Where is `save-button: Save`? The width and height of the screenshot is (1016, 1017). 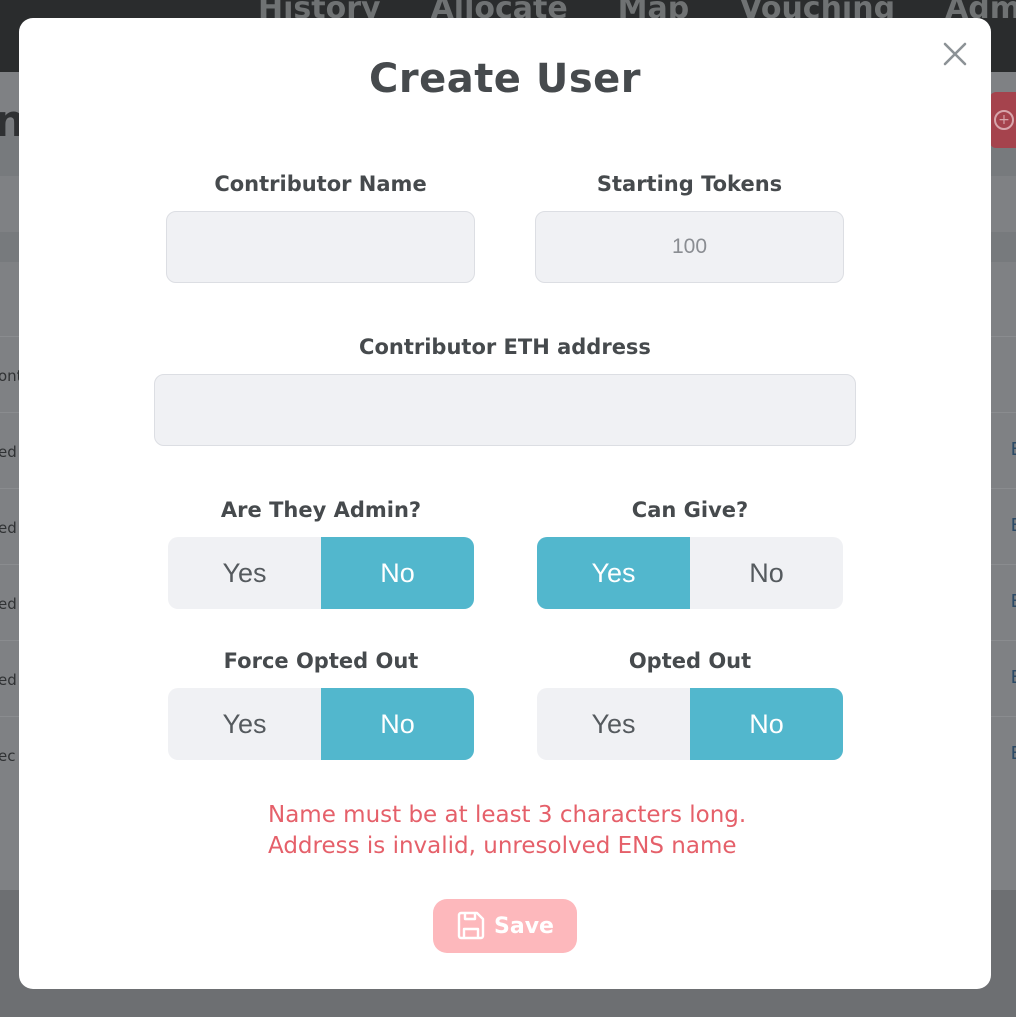
save-button: Save is located at coordinates (505, 926).